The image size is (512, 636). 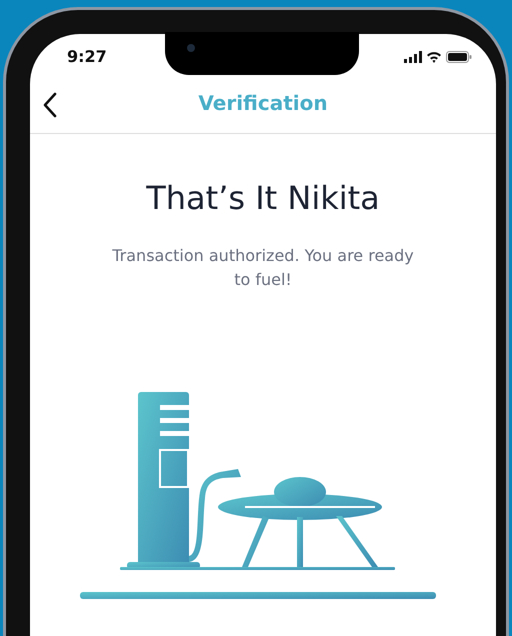 What do you see at coordinates (263, 103) in the screenshot?
I see `screen-title: Verification` at bounding box center [263, 103].